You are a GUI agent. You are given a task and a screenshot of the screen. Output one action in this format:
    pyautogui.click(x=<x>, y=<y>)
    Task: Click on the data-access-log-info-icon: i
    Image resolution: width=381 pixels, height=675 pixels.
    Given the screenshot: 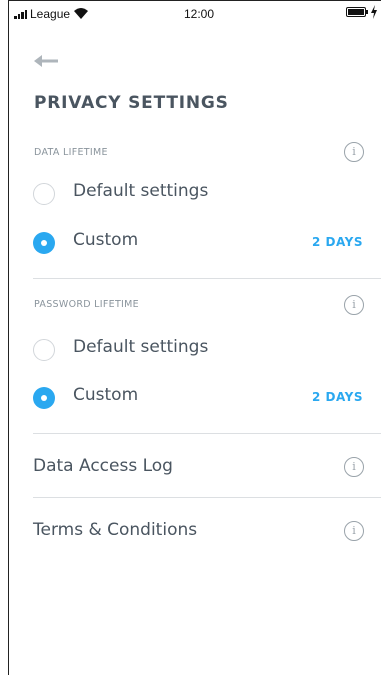 What is the action you would take?
    pyautogui.click(x=354, y=467)
    